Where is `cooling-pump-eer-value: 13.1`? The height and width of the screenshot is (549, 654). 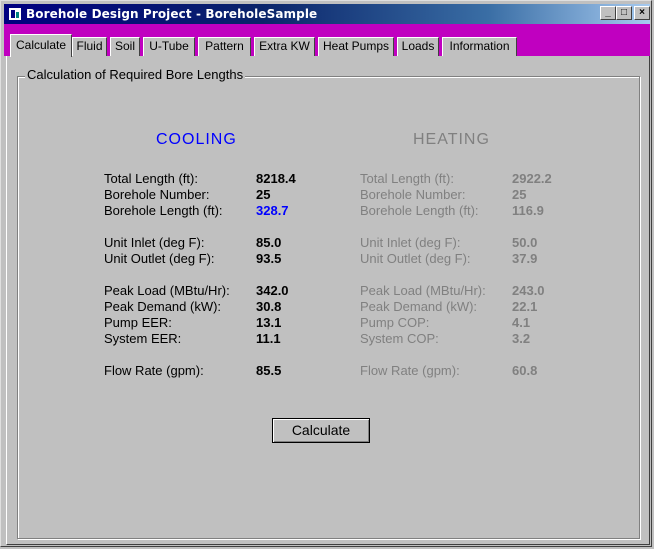
cooling-pump-eer-value: 13.1 is located at coordinates (269, 322).